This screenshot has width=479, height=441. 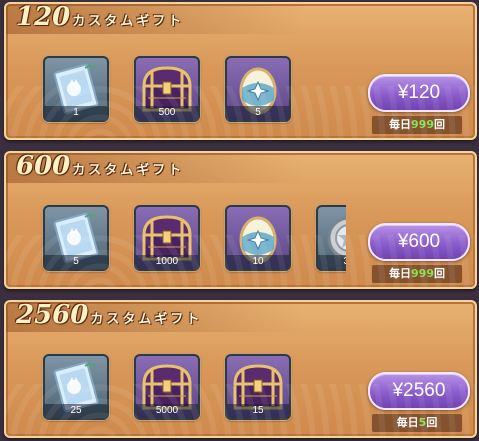 I want to click on item-ticket: 1, so click(x=76, y=89).